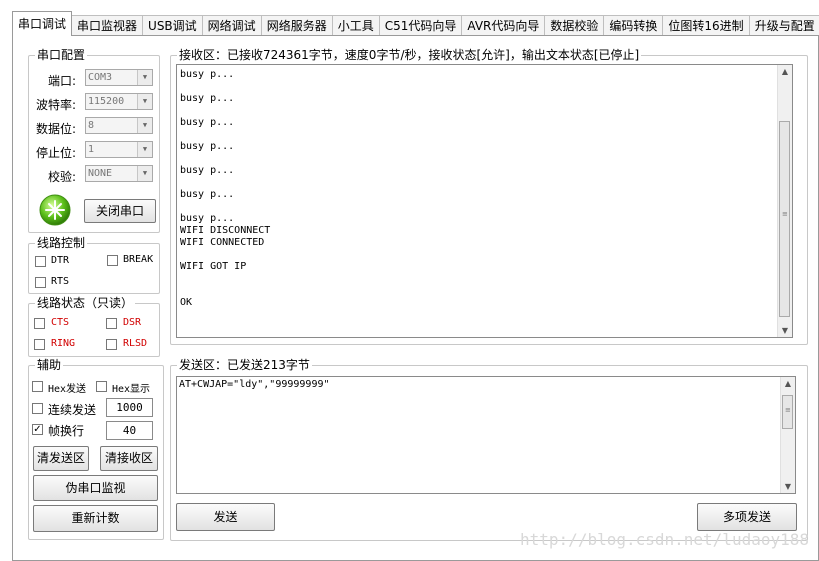 This screenshot has width=819, height=561. I want to click on tab-network-debug: 网络调试, so click(231, 25).